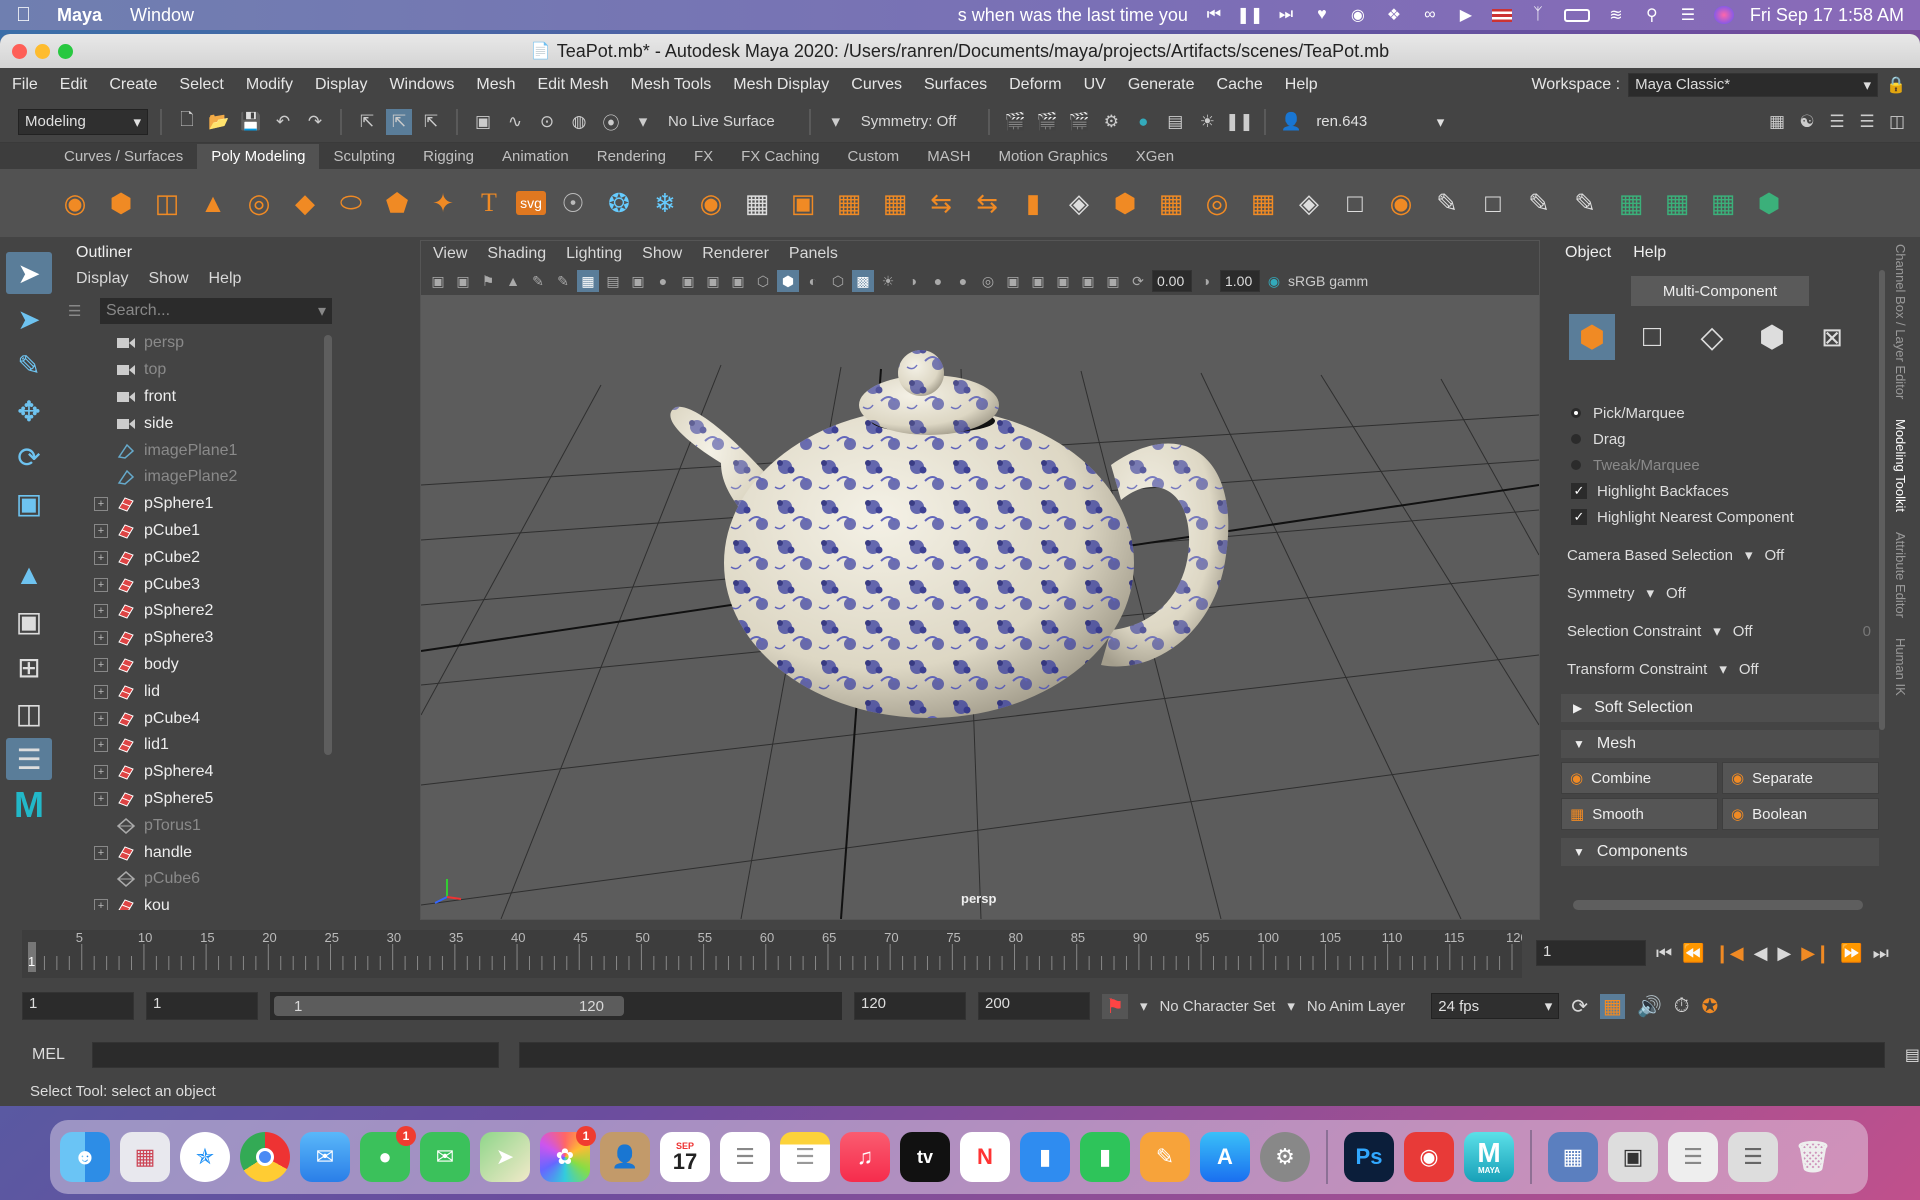 The width and height of the screenshot is (1920, 1200). What do you see at coordinates (1677, 203) in the screenshot?
I see `uv-cylindrical-icon: ▦` at bounding box center [1677, 203].